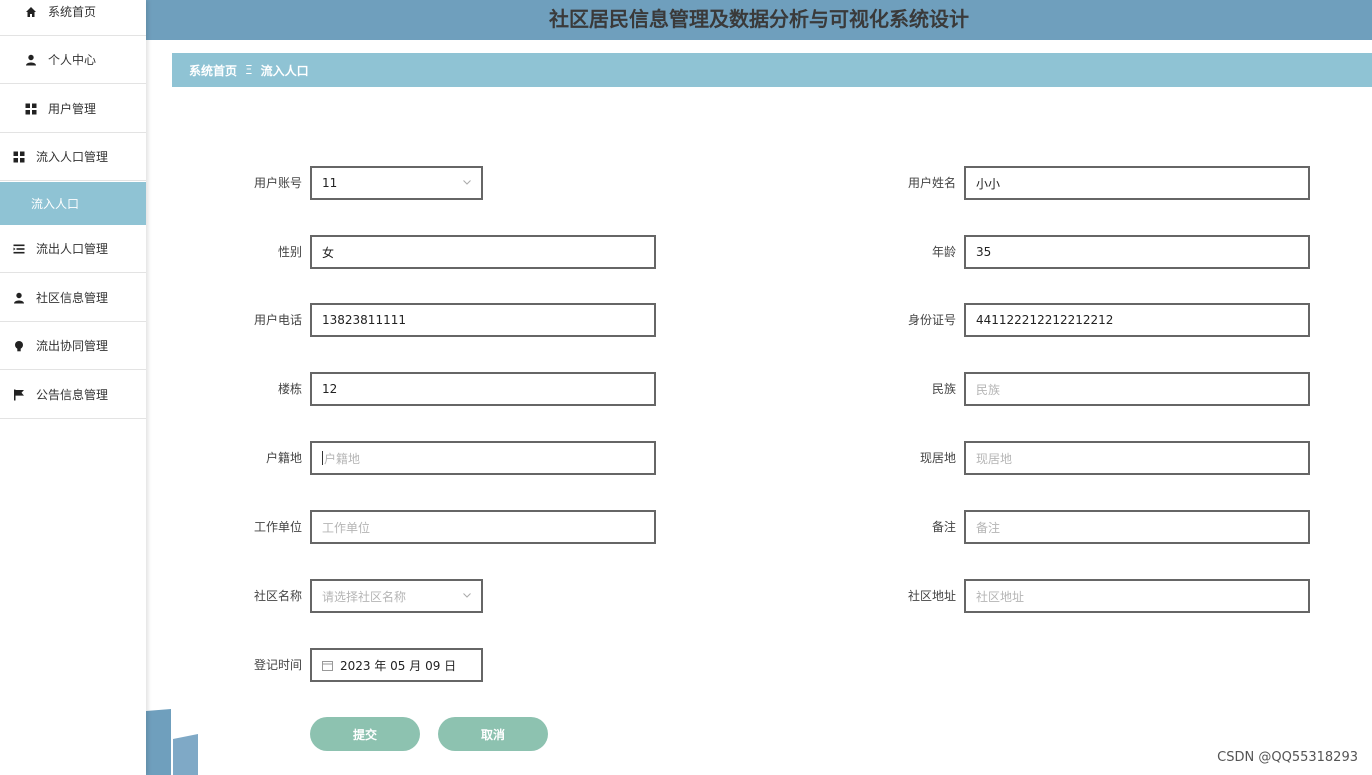 The image size is (1372, 775). I want to click on breadcrumb-current: 流入人口, so click(284, 70).